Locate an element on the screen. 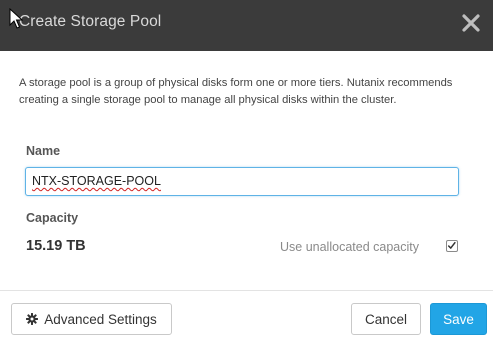  cancel-label: Cancel is located at coordinates (386, 319).